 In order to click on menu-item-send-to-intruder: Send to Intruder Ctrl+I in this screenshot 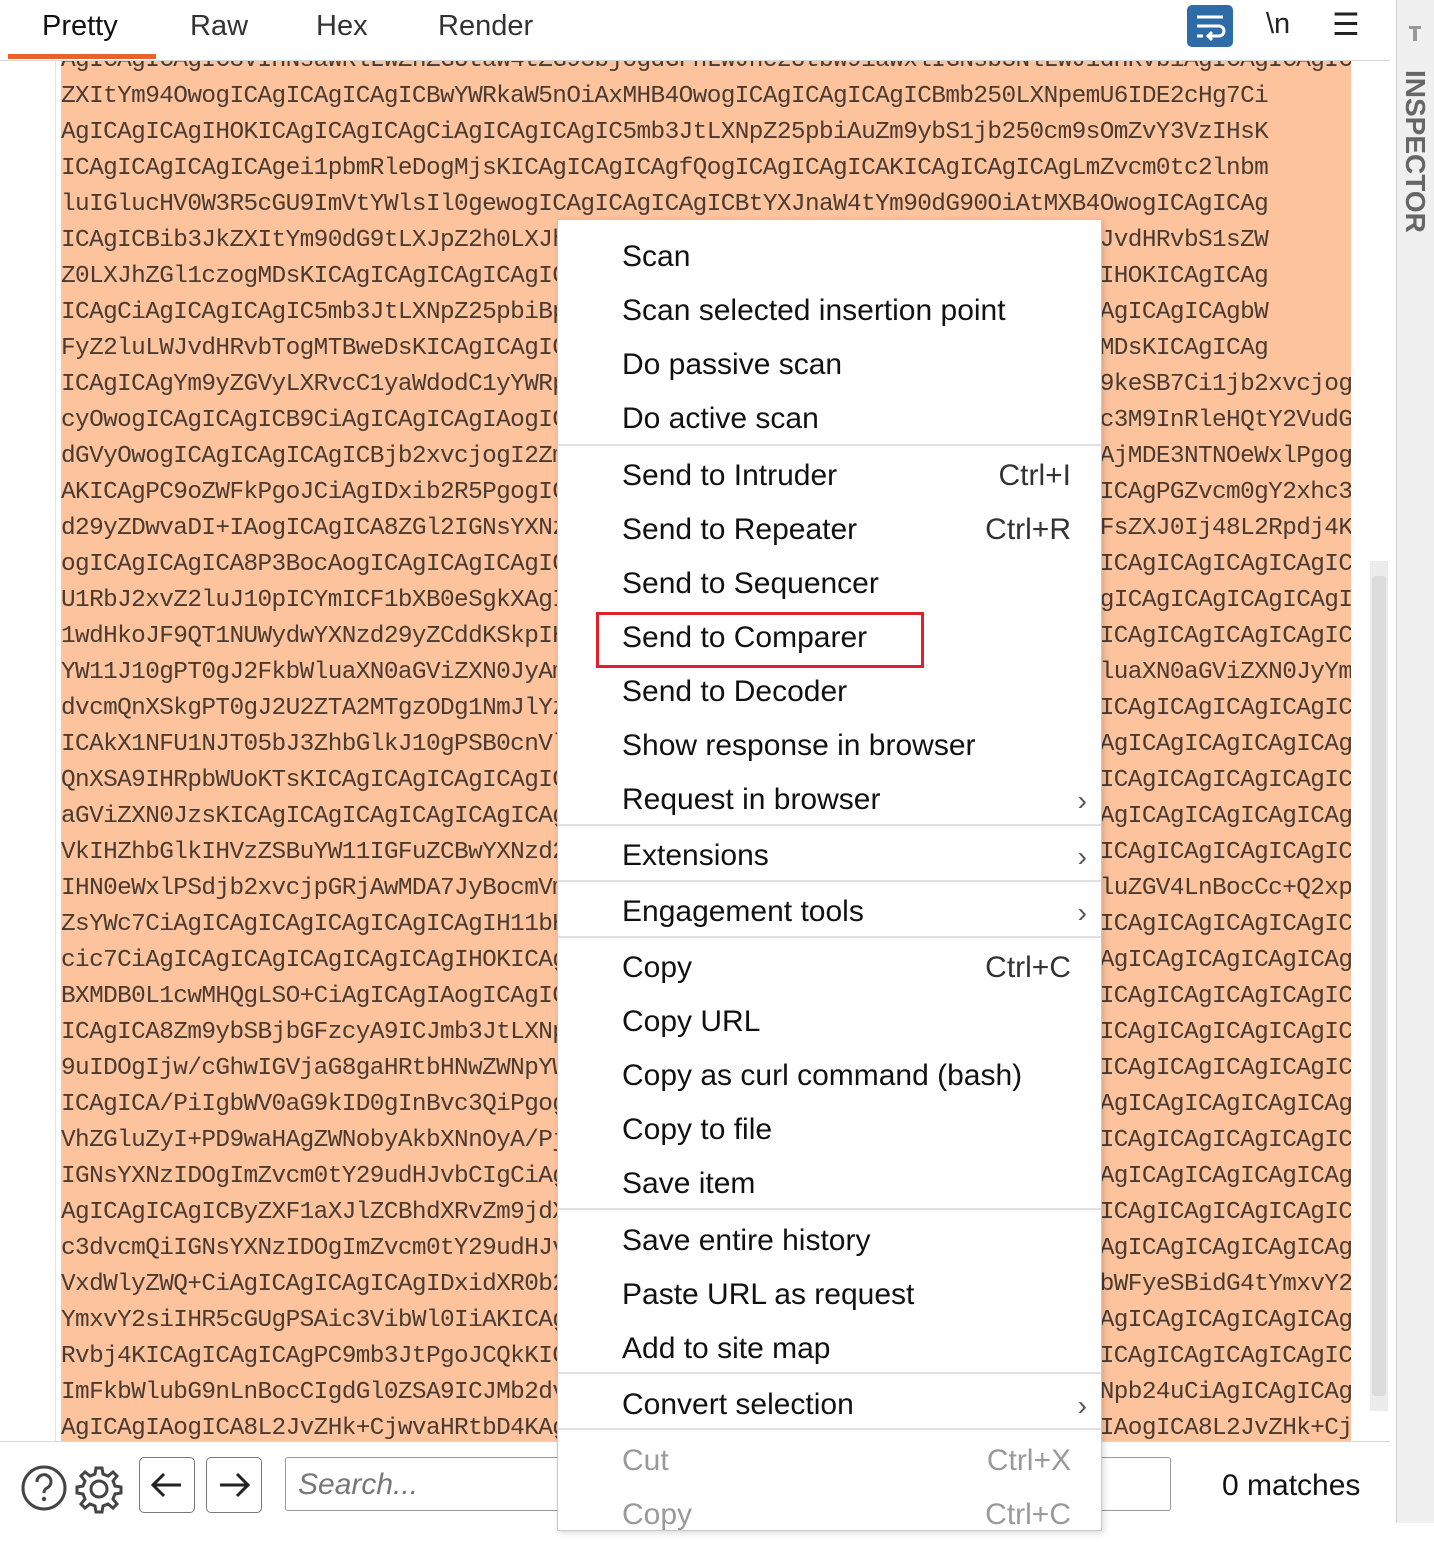, I will do `click(829, 476)`.